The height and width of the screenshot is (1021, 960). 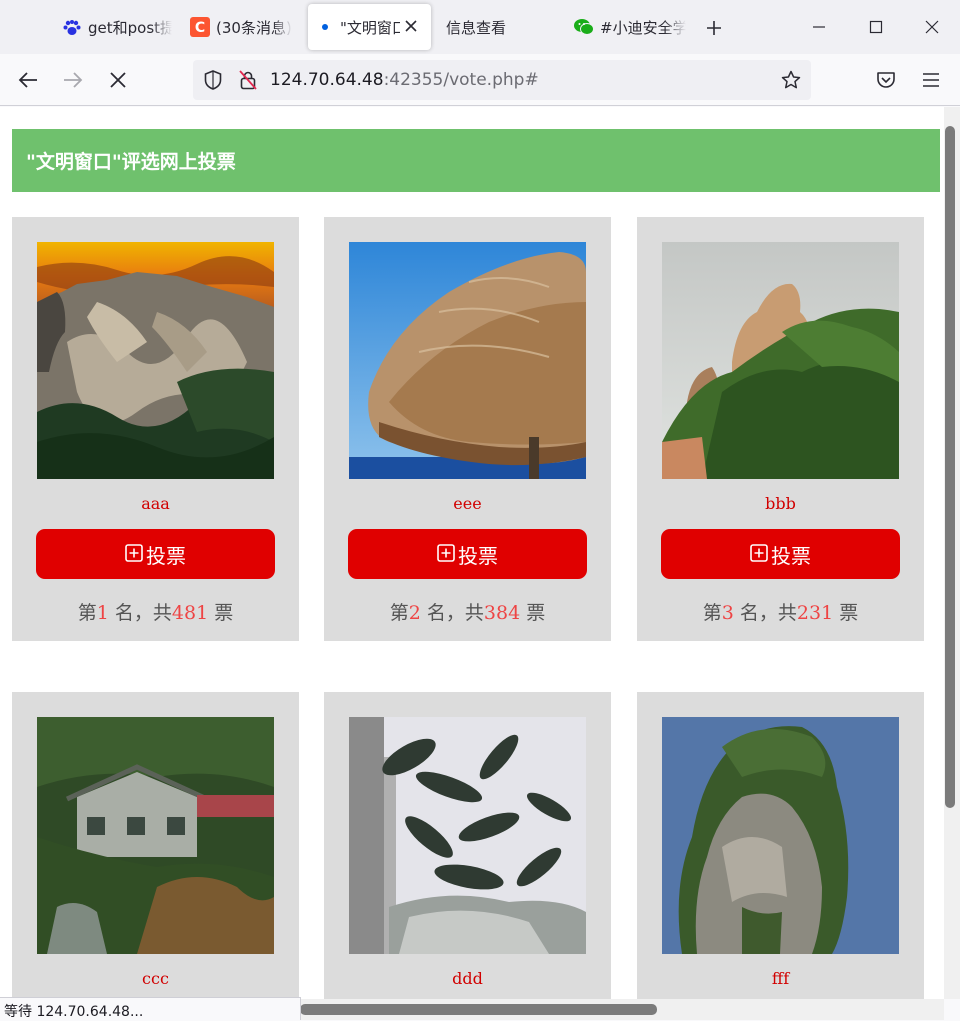 I want to click on url-host: 124.70.64.48, so click(x=327, y=80).